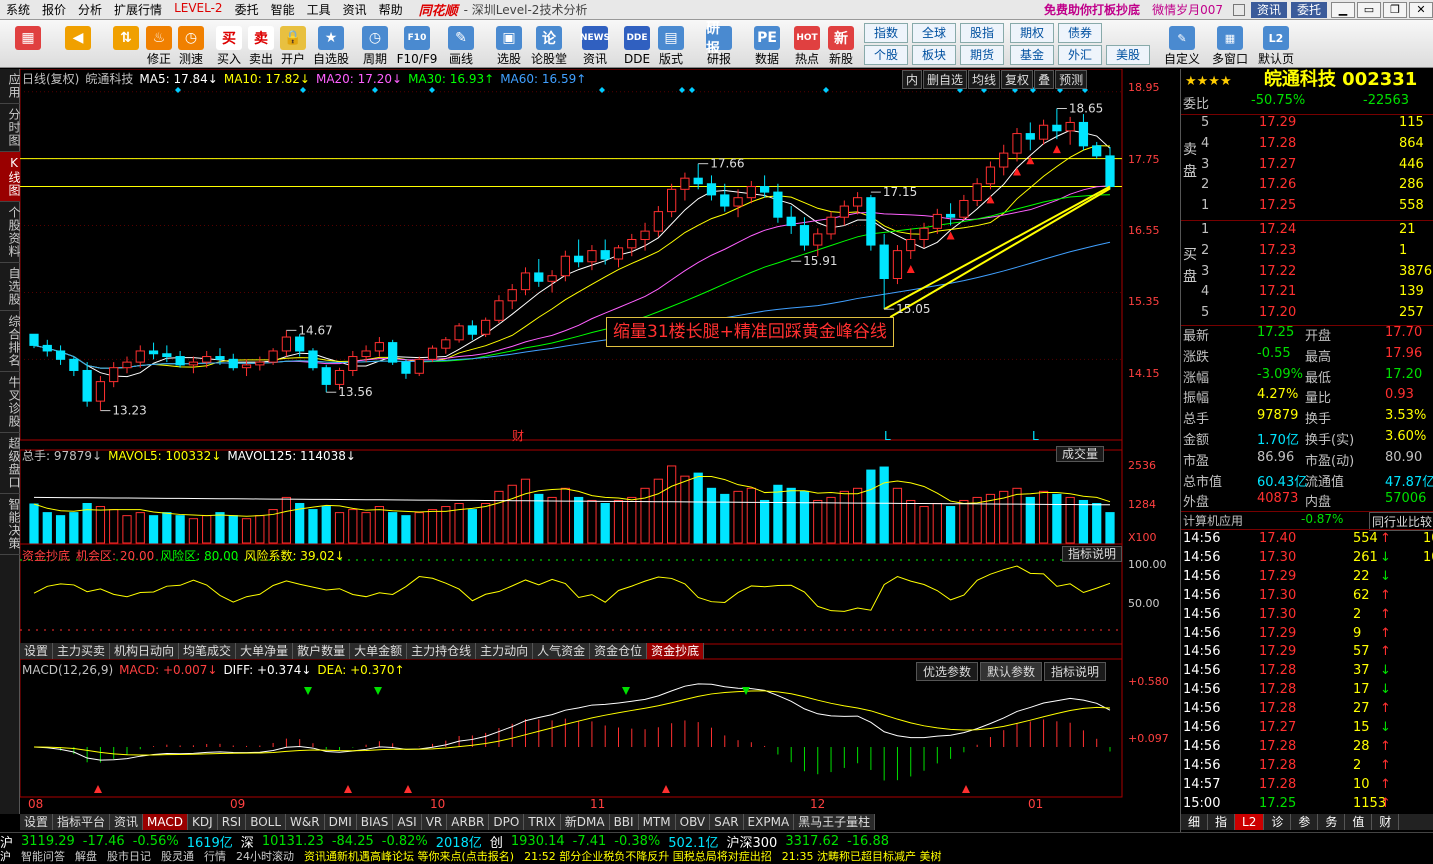 This screenshot has height=864, width=1433. What do you see at coordinates (505, 651) in the screenshot?
I see `fund-indicator-tab: 主力动向` at bounding box center [505, 651].